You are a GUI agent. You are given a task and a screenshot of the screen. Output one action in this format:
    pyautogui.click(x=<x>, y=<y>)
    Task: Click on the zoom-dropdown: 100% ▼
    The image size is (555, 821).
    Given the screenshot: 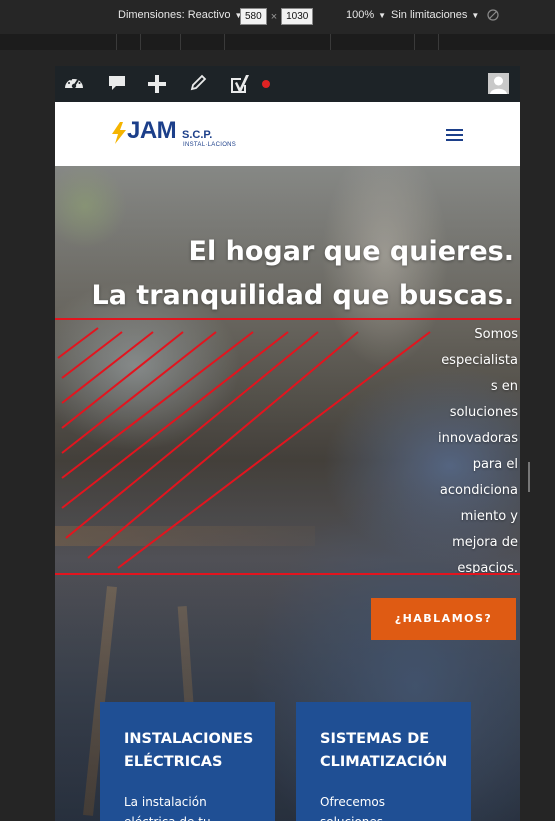 What is the action you would take?
    pyautogui.click(x=366, y=15)
    